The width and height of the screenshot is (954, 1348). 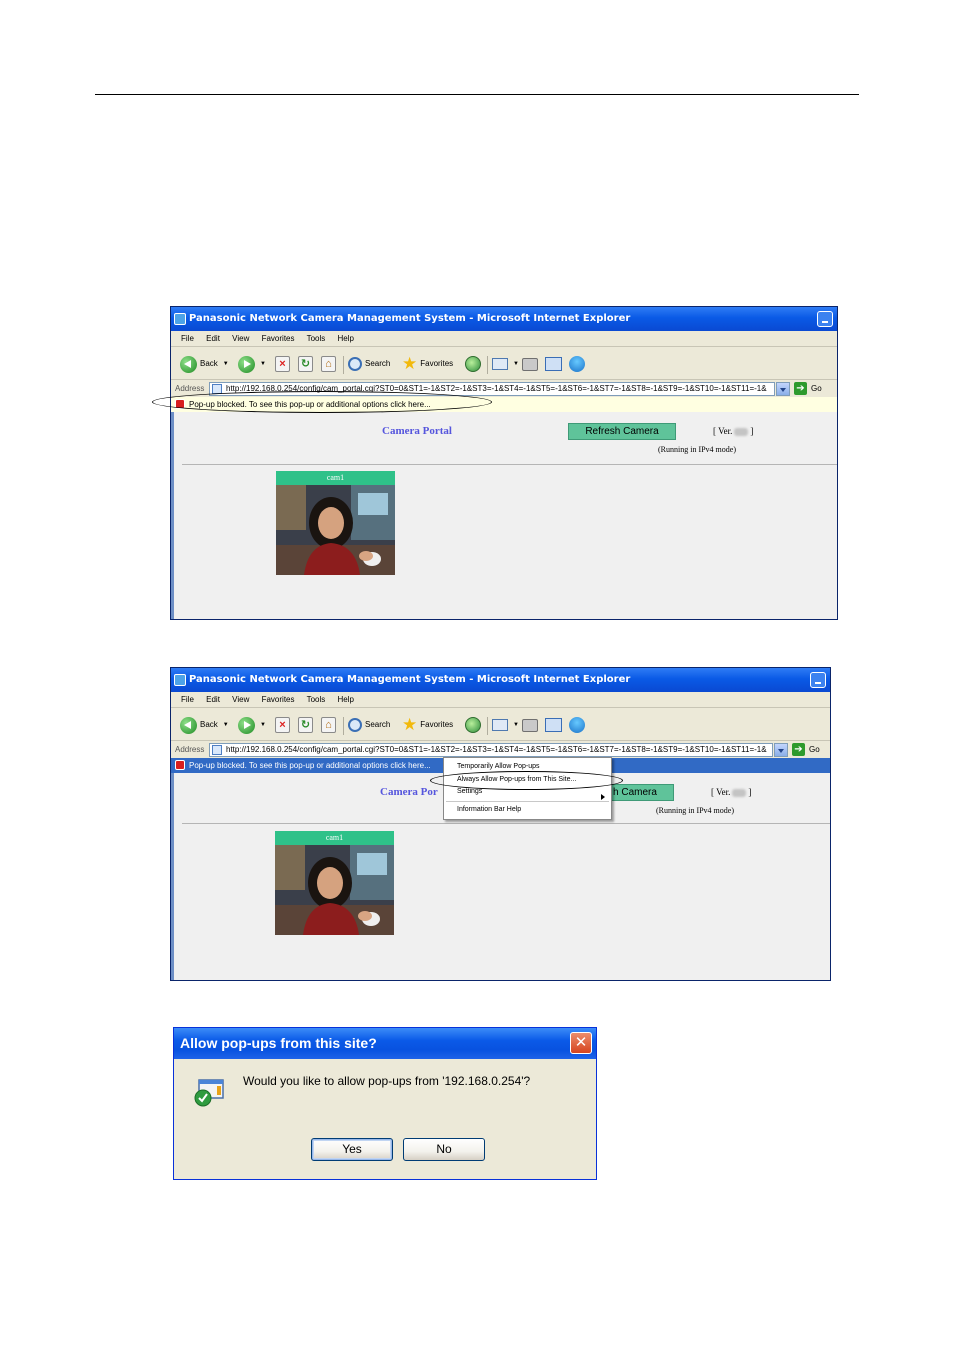 What do you see at coordinates (352, 1149) in the screenshot?
I see `yes-button: Yes` at bounding box center [352, 1149].